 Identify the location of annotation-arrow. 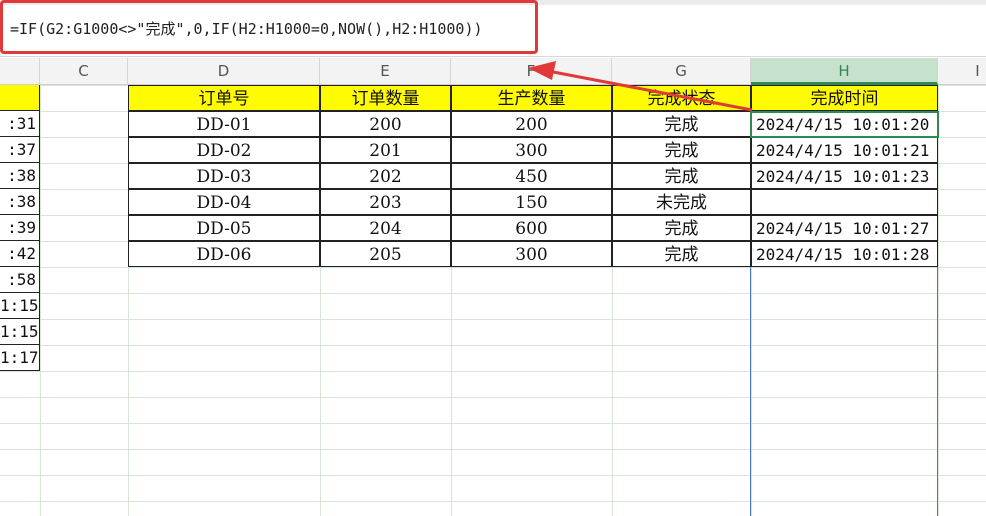
(640, 86).